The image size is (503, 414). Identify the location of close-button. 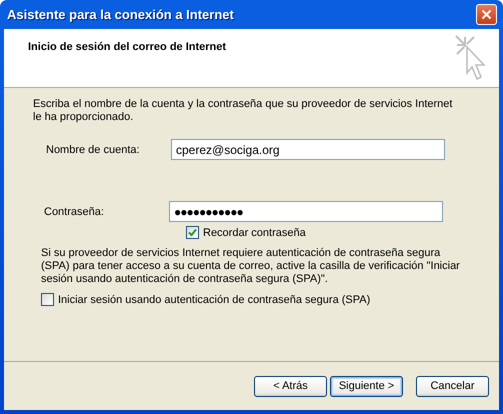
(486, 14).